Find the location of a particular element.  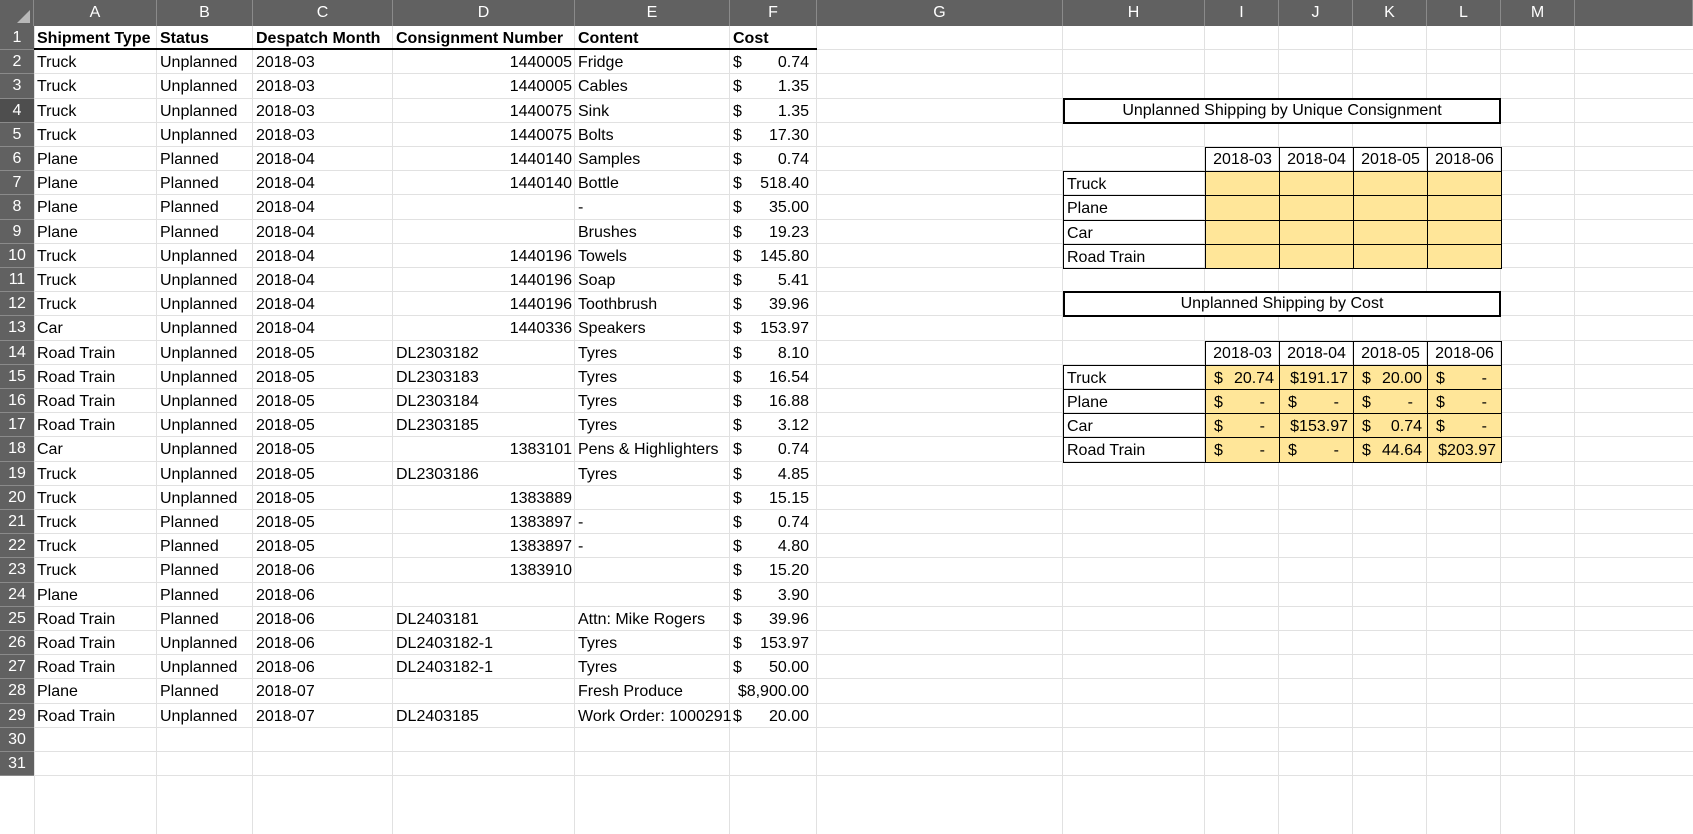

cell-cost: $0.74 is located at coordinates (773, 159).